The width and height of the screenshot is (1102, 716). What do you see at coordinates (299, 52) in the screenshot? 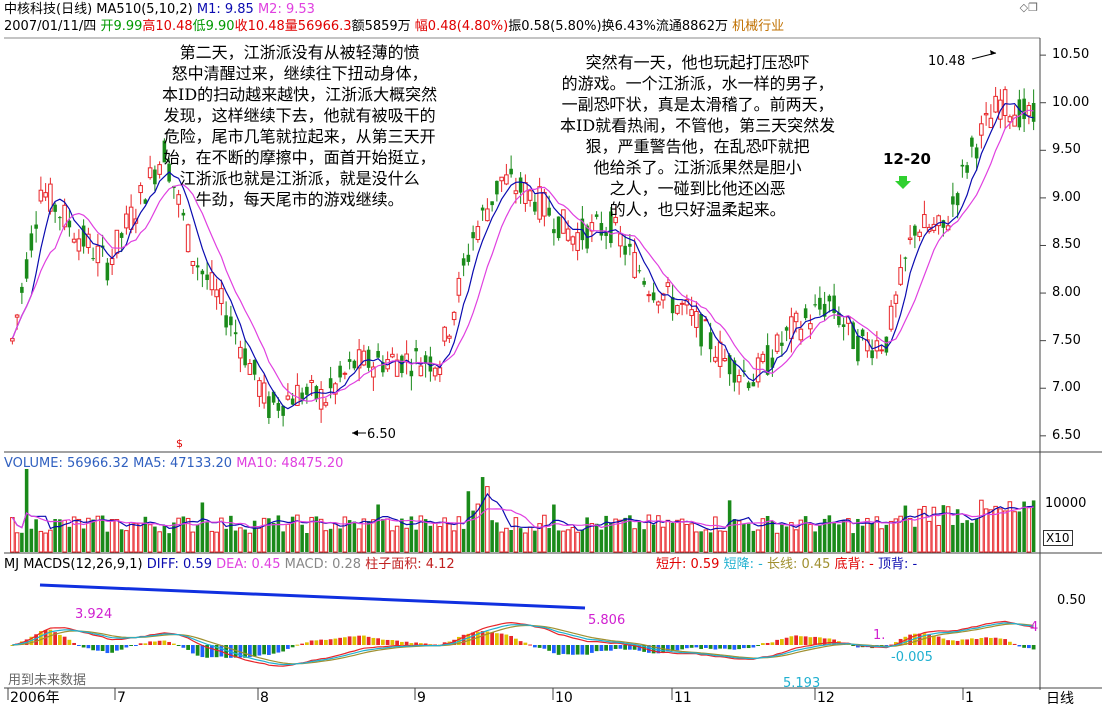
I see `note-line: 第二天，江浙派没有从被轻薄的愤` at bounding box center [299, 52].